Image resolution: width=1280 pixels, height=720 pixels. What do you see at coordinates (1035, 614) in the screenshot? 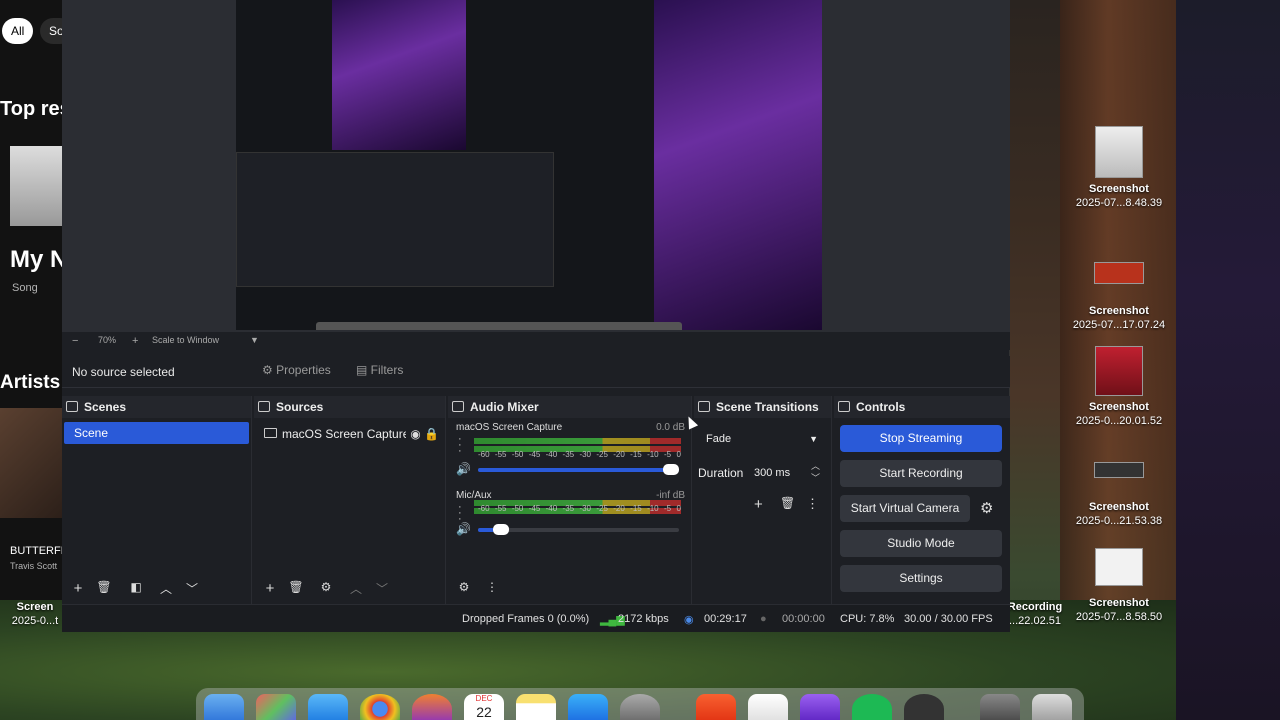
I see `desktop-recording-file: Recording ...22.02.51` at bounding box center [1035, 614].